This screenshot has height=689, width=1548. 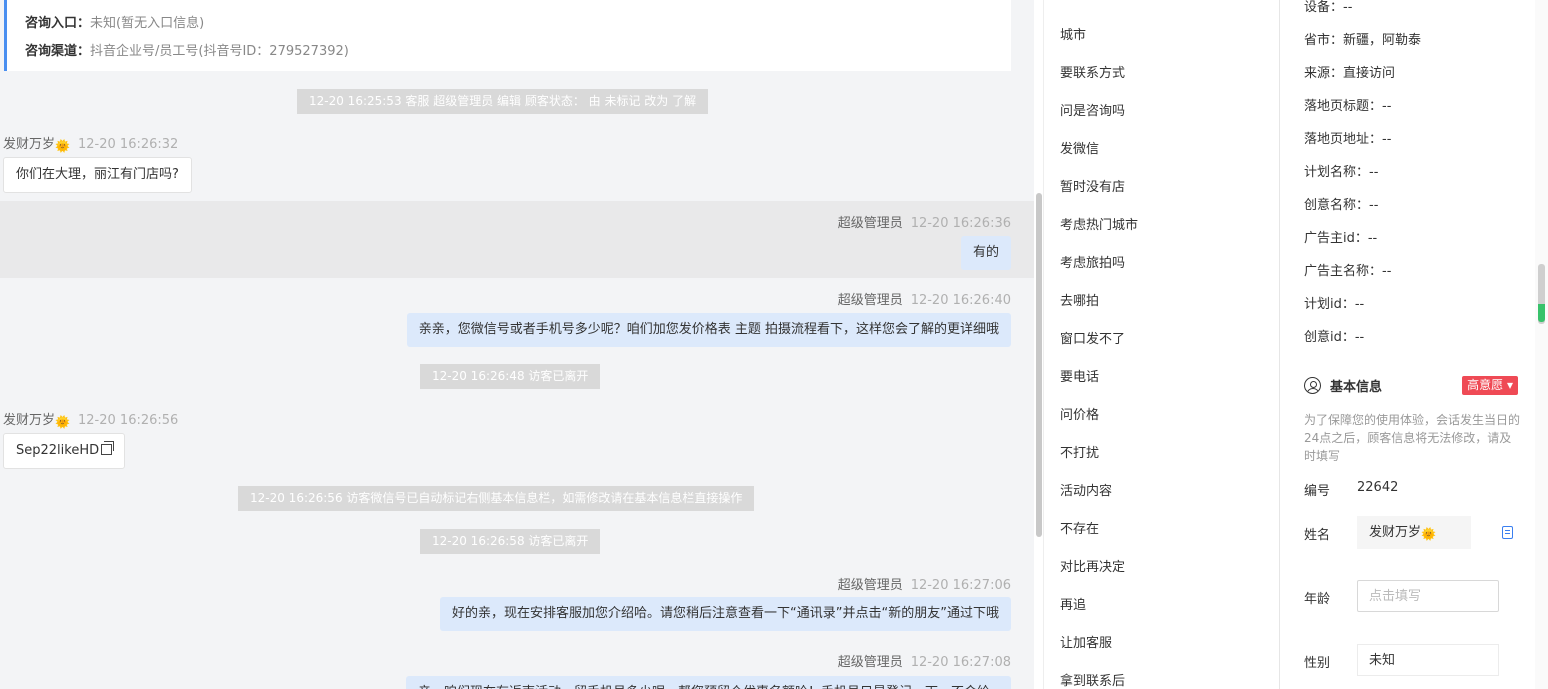 I want to click on quick-reply-item: 要电话, so click(x=1079, y=375).